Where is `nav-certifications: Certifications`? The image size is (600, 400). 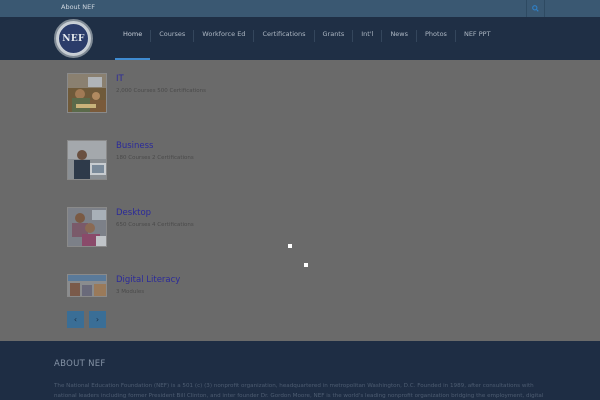
nav-certifications: Certifications is located at coordinates (283, 38).